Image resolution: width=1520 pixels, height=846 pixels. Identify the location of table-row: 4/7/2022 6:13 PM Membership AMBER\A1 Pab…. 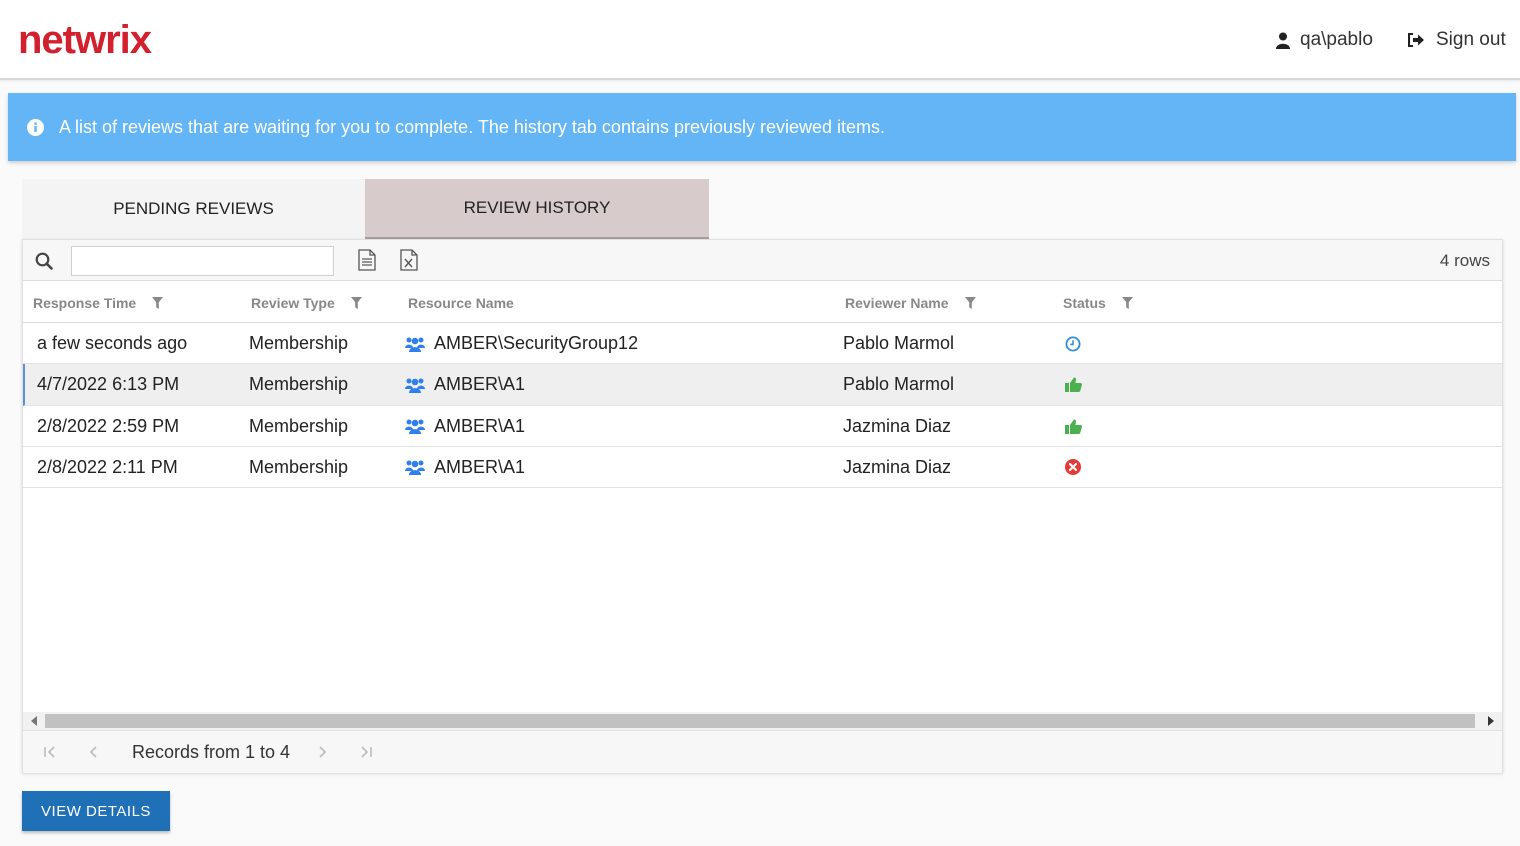
(762, 385).